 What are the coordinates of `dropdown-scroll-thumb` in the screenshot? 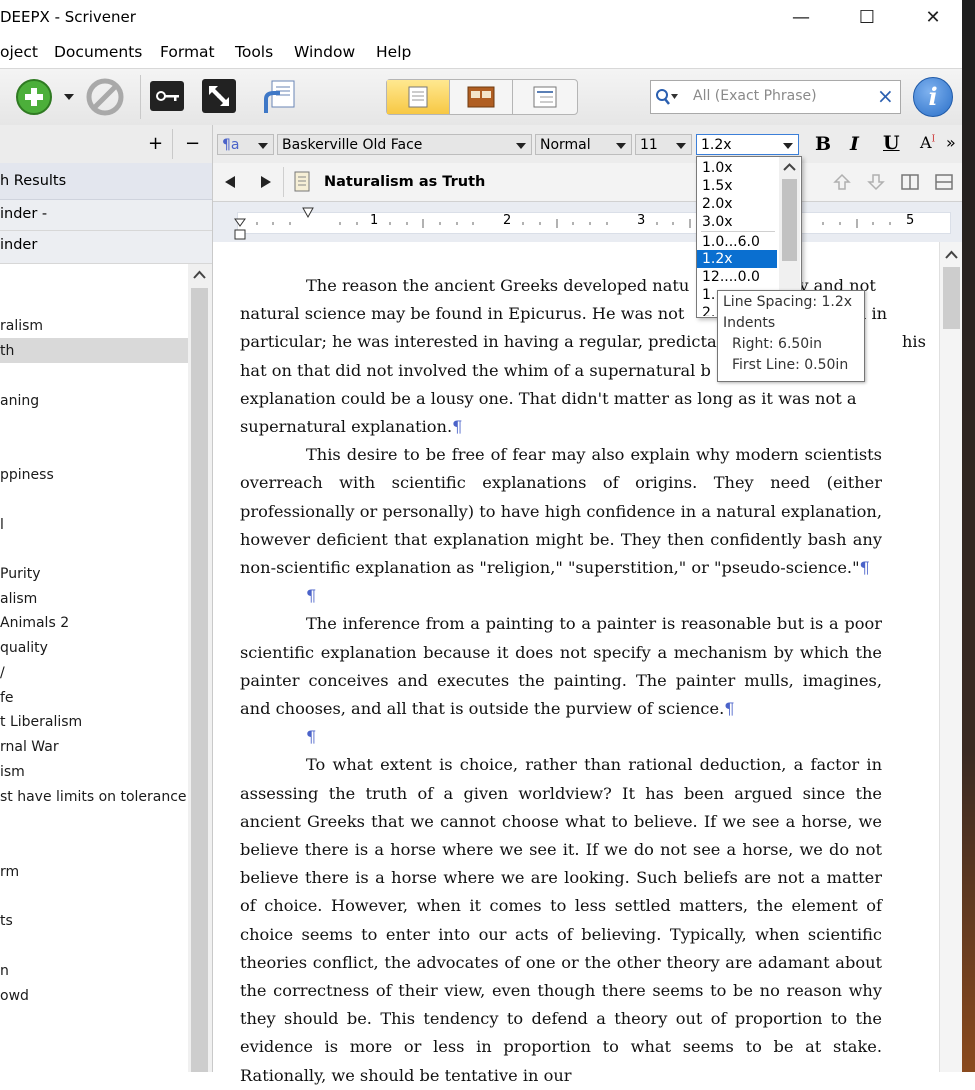 It's located at (789, 220).